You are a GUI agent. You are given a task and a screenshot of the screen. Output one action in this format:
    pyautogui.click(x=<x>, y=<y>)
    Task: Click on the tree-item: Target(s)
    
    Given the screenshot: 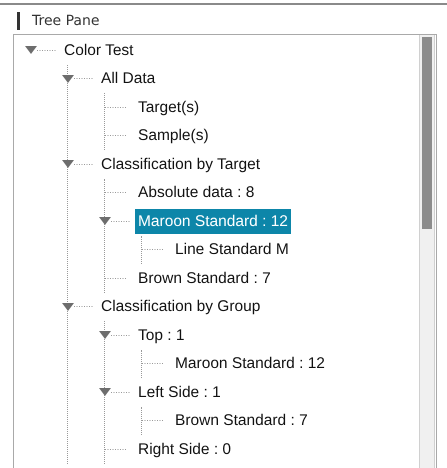 What is the action you would take?
    pyautogui.click(x=168, y=107)
    